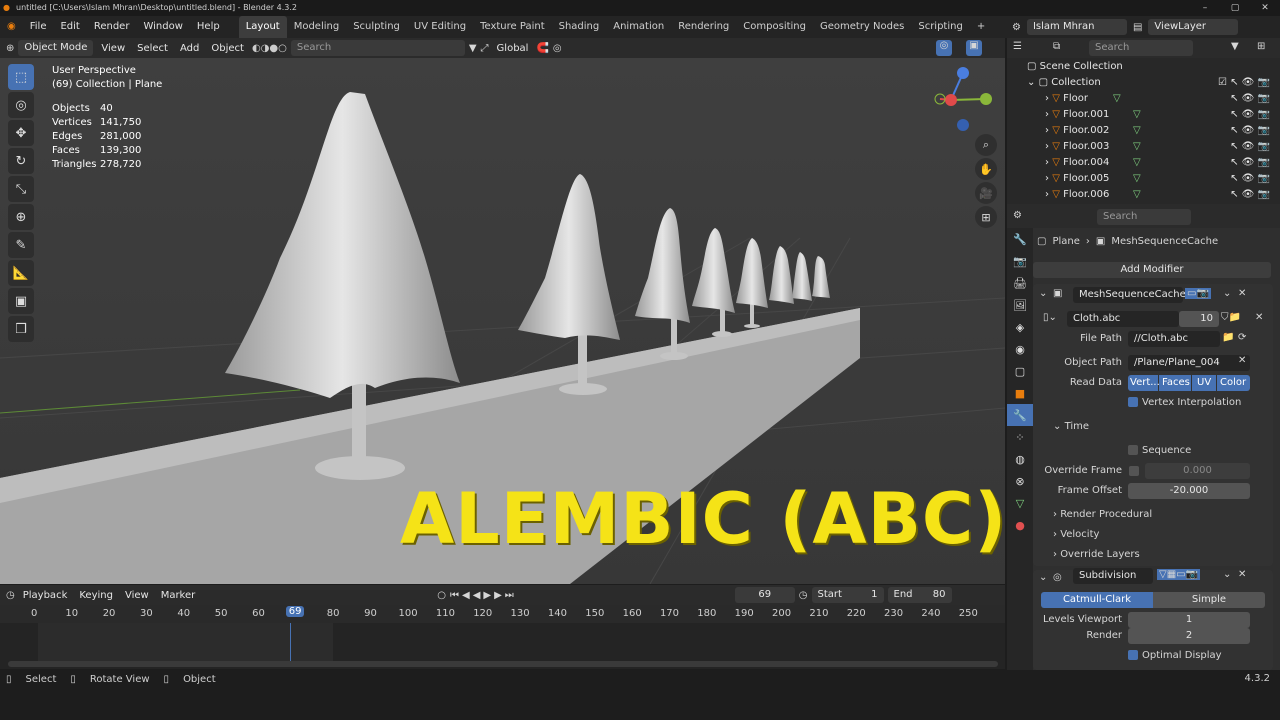  I want to click on timeline-scrollbar, so click(503, 664).